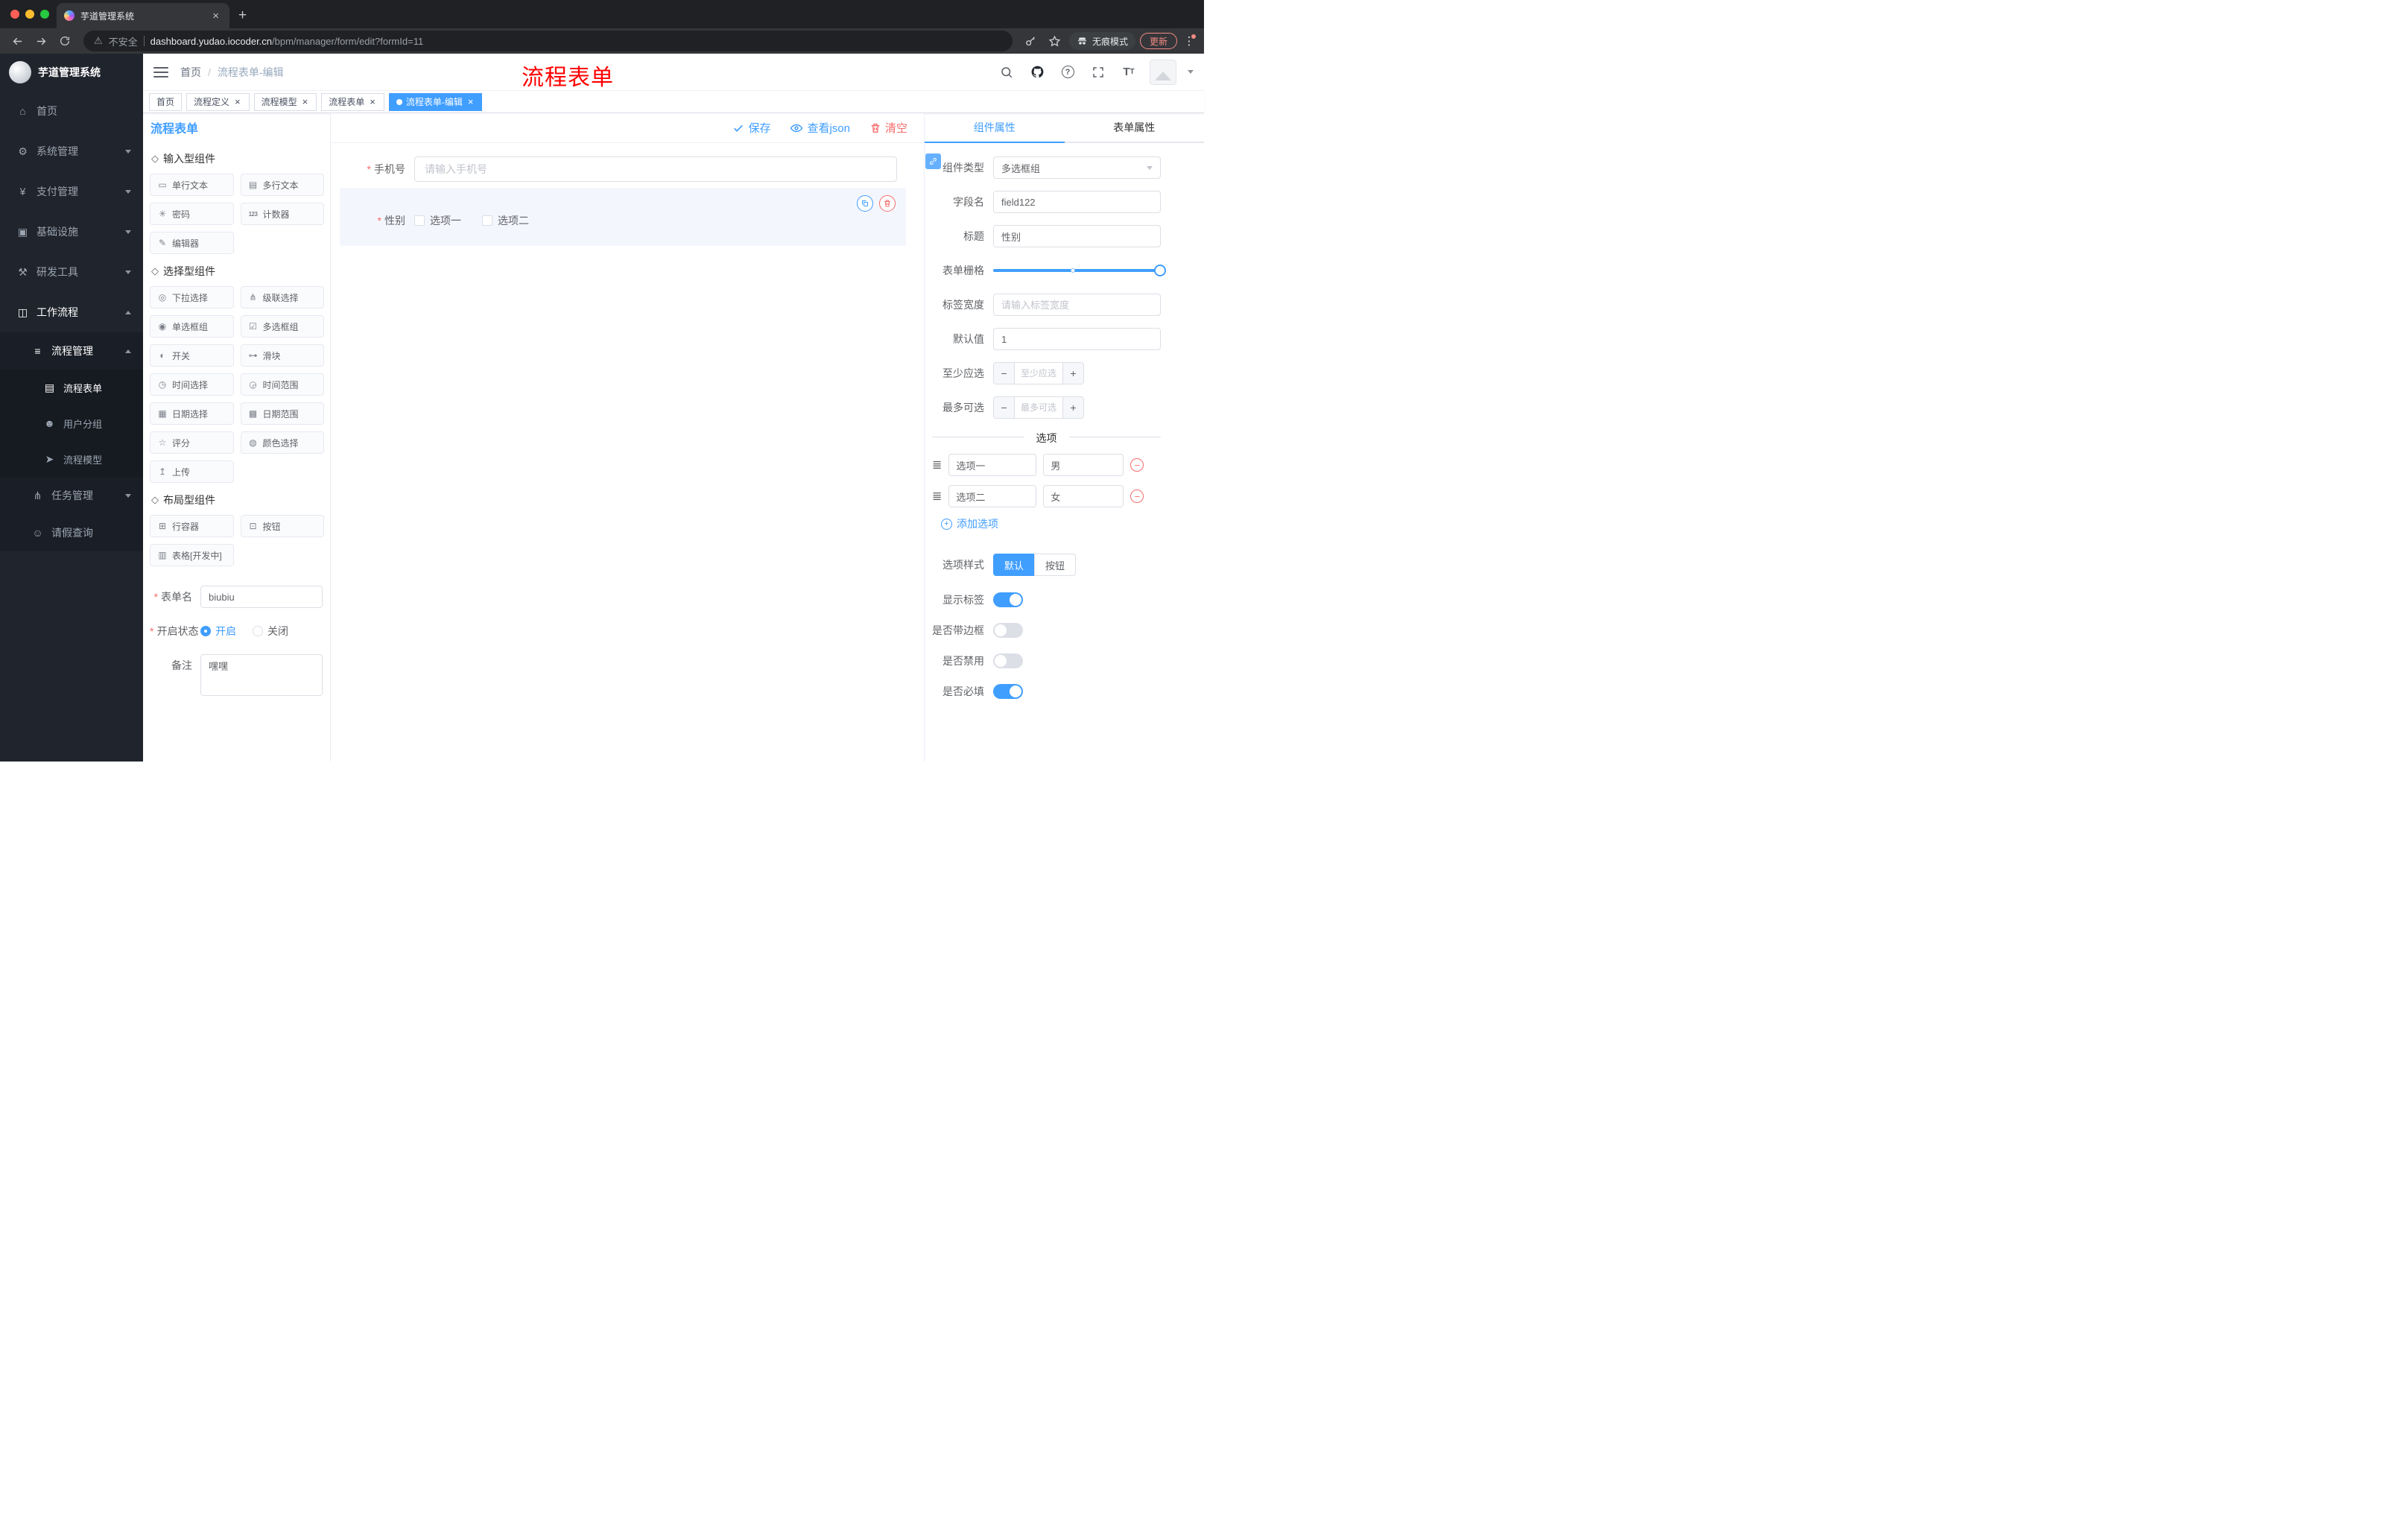 The width and height of the screenshot is (2408, 1523). I want to click on gender-field-selected: 性别 选项一 选项二, so click(623, 217).